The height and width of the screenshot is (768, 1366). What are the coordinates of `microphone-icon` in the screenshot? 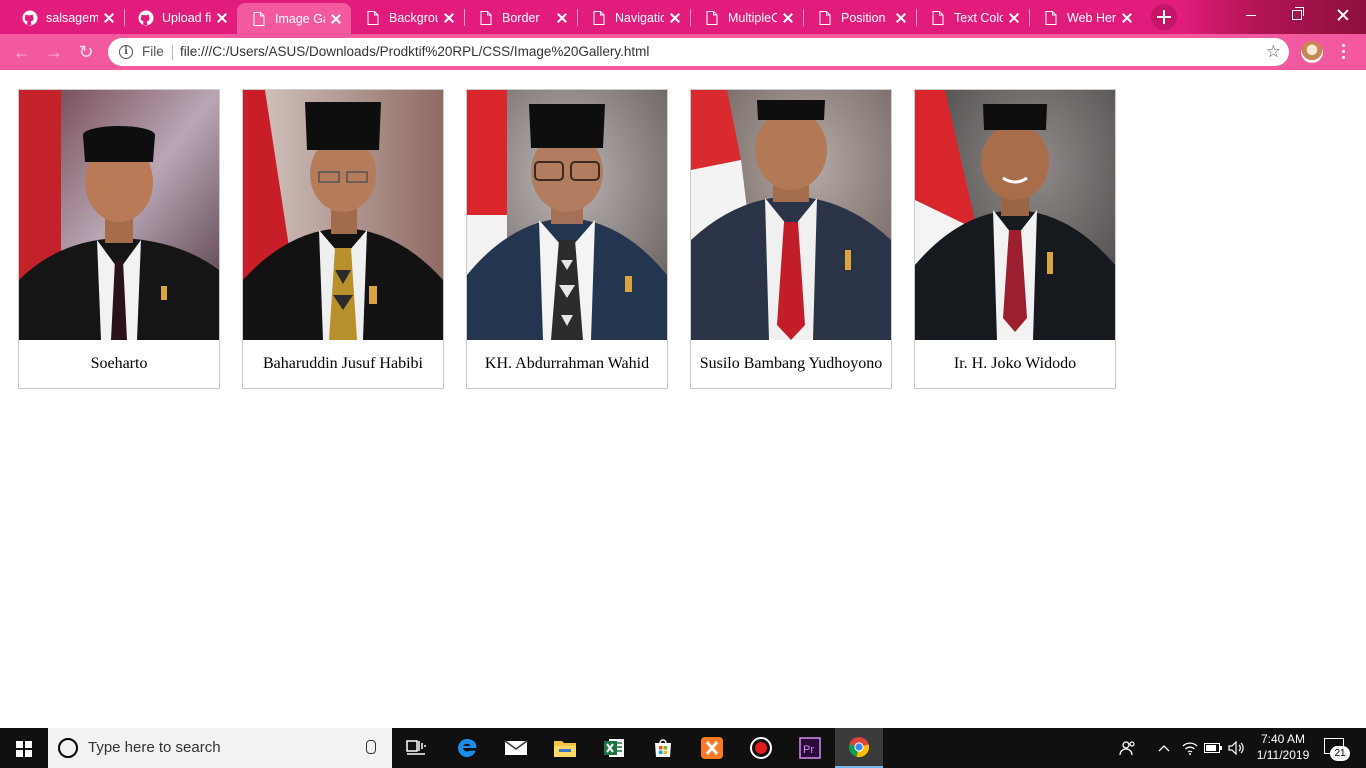 It's located at (371, 747).